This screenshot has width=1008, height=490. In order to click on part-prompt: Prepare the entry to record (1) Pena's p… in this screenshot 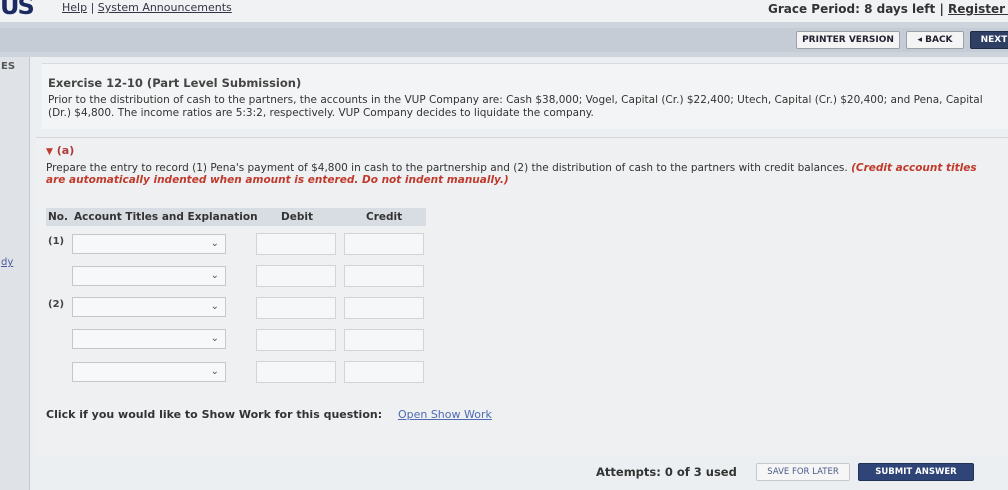, I will do `click(521, 174)`.